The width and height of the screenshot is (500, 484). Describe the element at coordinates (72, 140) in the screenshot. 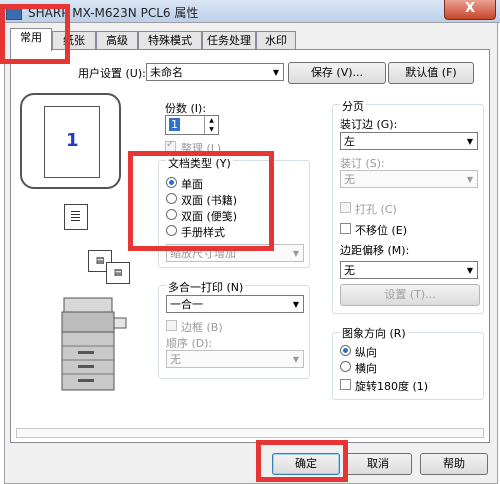

I see `preview-page-number: 1` at that location.